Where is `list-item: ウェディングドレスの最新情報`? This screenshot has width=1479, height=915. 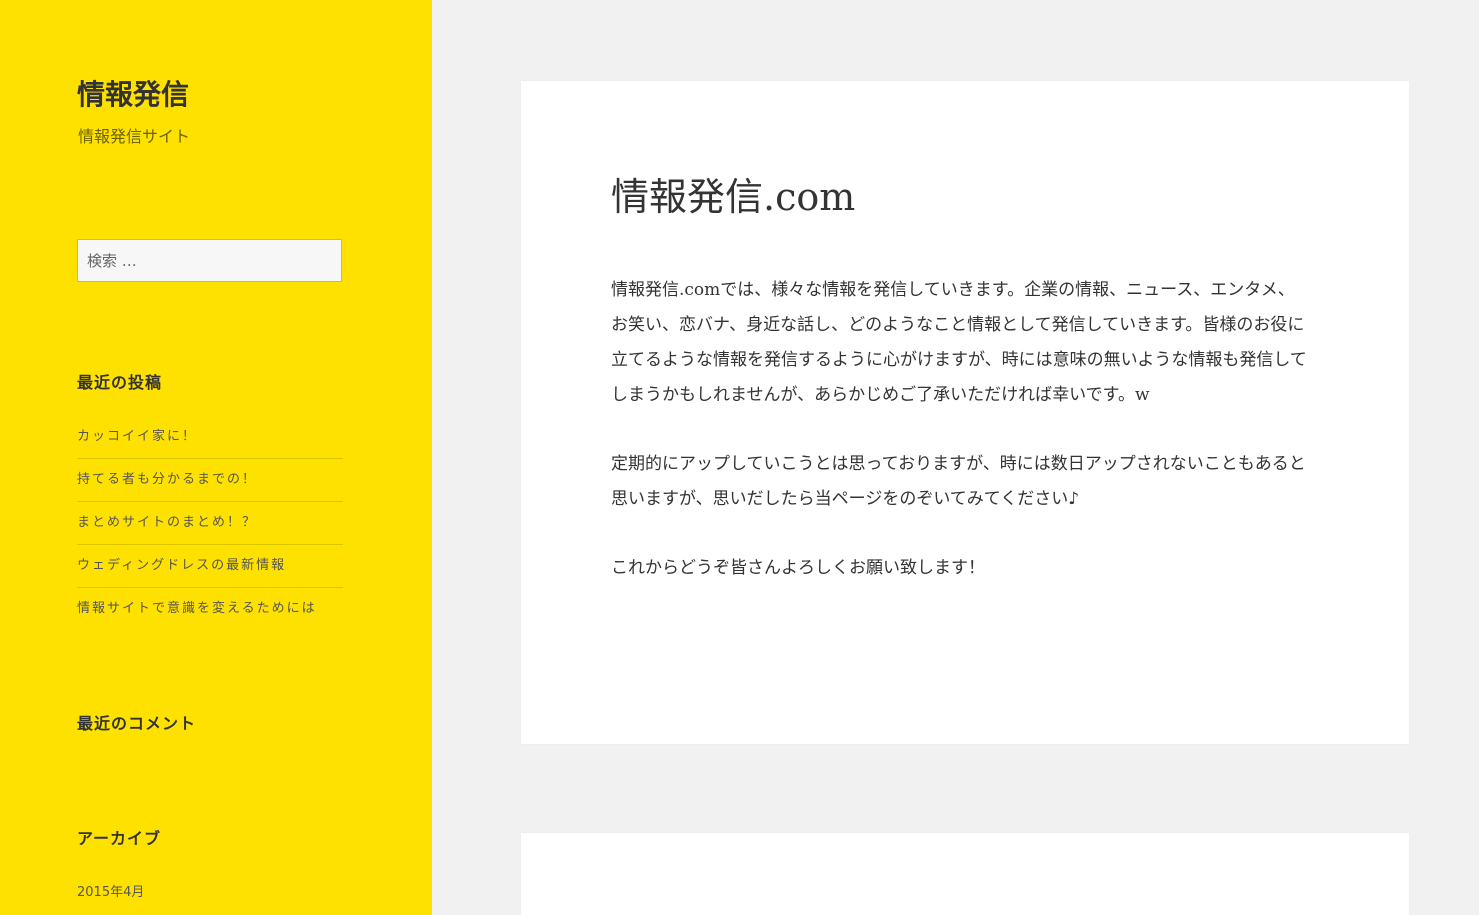 list-item: ウェディングドレスの最新情報 is located at coordinates (210, 566).